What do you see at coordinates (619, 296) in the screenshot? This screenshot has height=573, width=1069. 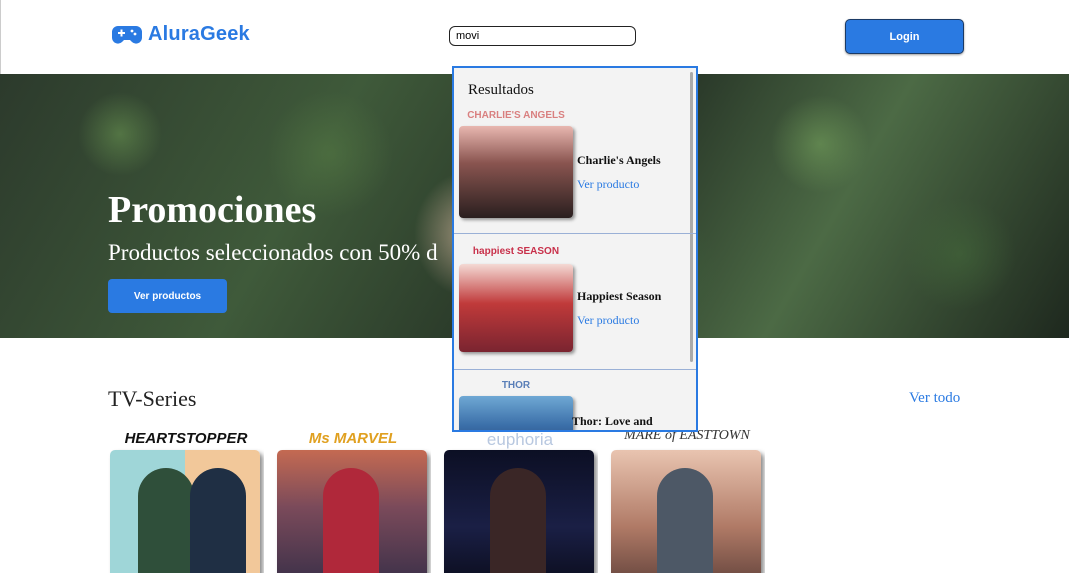 I see `result-name: Happiest Season` at bounding box center [619, 296].